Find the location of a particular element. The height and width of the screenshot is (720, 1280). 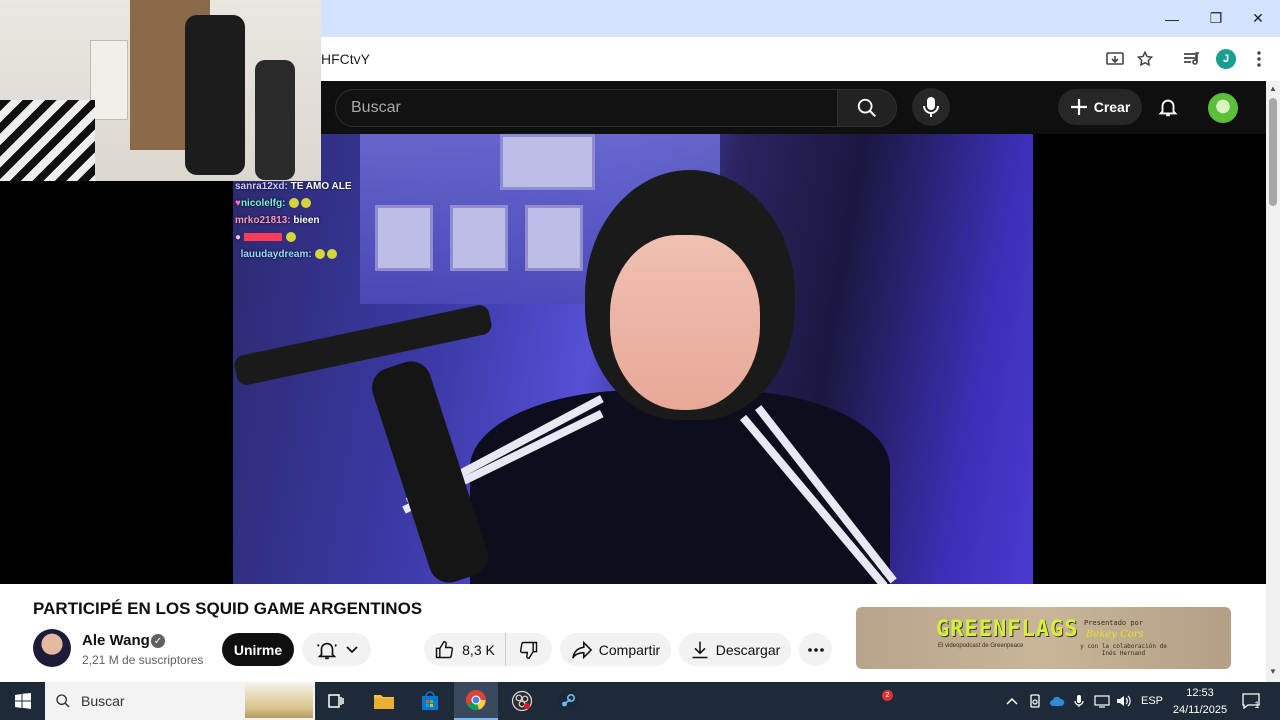

browser-menu-icon is located at coordinates (1259, 59).